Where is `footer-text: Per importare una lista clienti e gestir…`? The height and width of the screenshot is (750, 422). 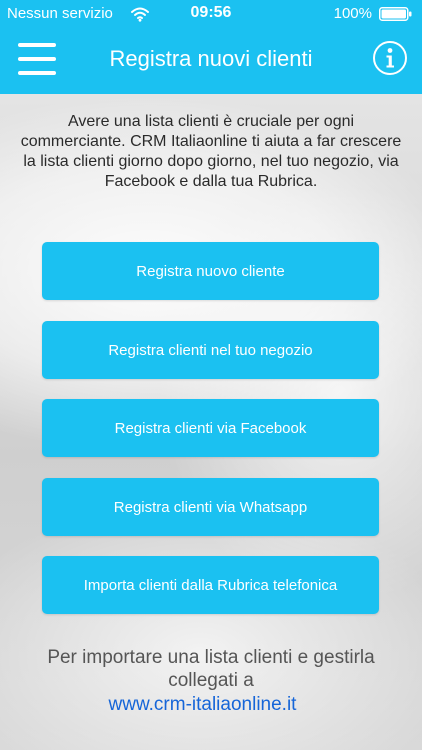 footer-text: Per importare una lista clienti e gestir… is located at coordinates (211, 669).